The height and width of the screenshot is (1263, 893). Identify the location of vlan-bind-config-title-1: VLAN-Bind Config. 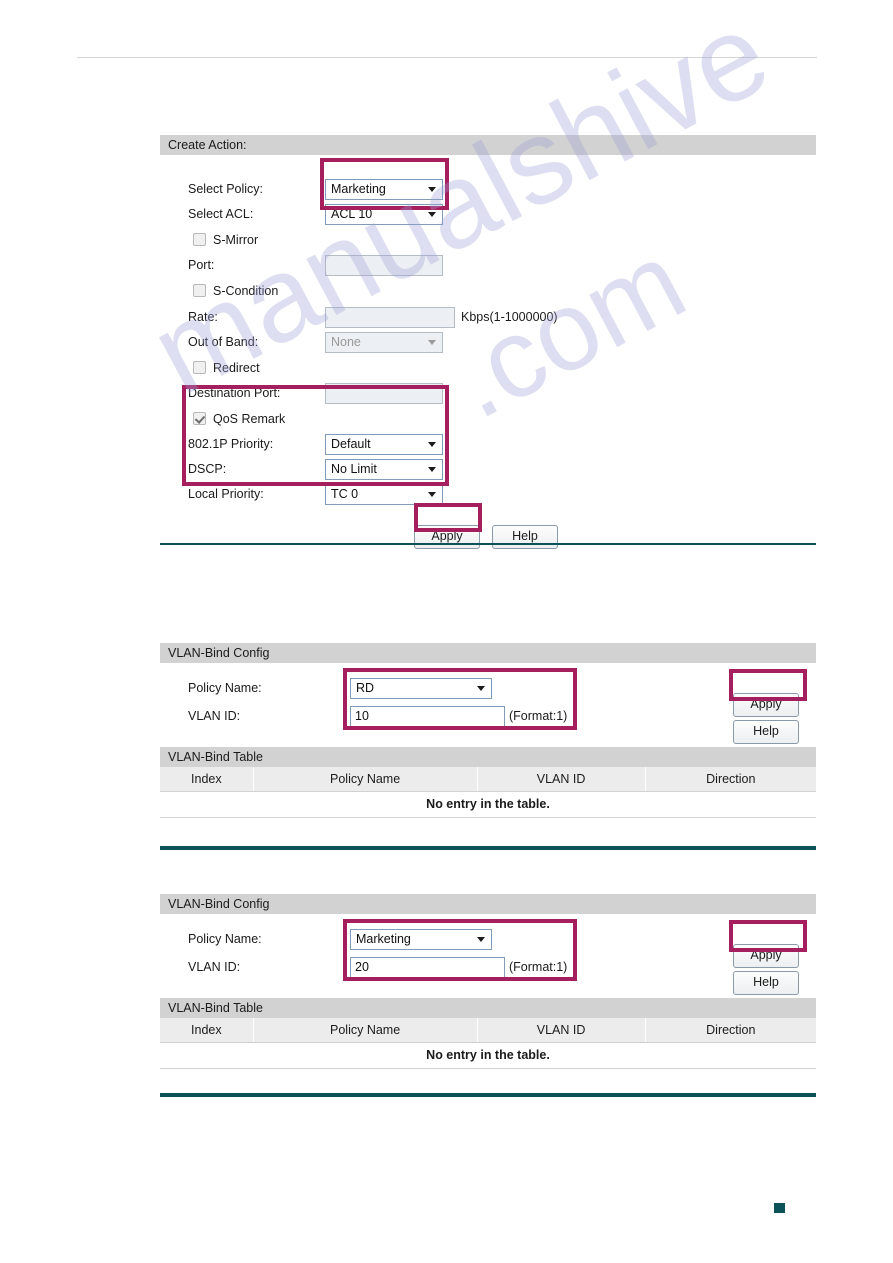
(488, 653).